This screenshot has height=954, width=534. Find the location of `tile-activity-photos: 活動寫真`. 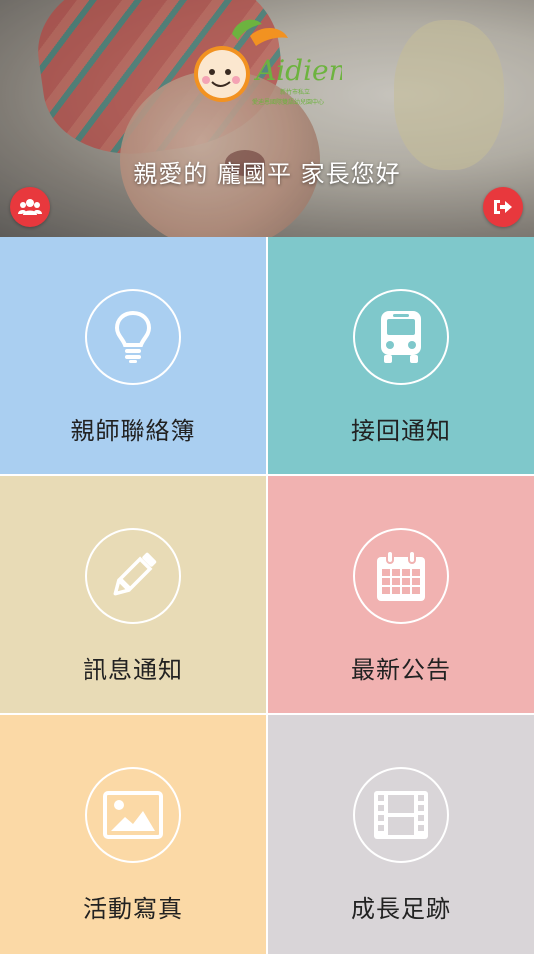

tile-activity-photos: 活動寫真 is located at coordinates (133, 834).